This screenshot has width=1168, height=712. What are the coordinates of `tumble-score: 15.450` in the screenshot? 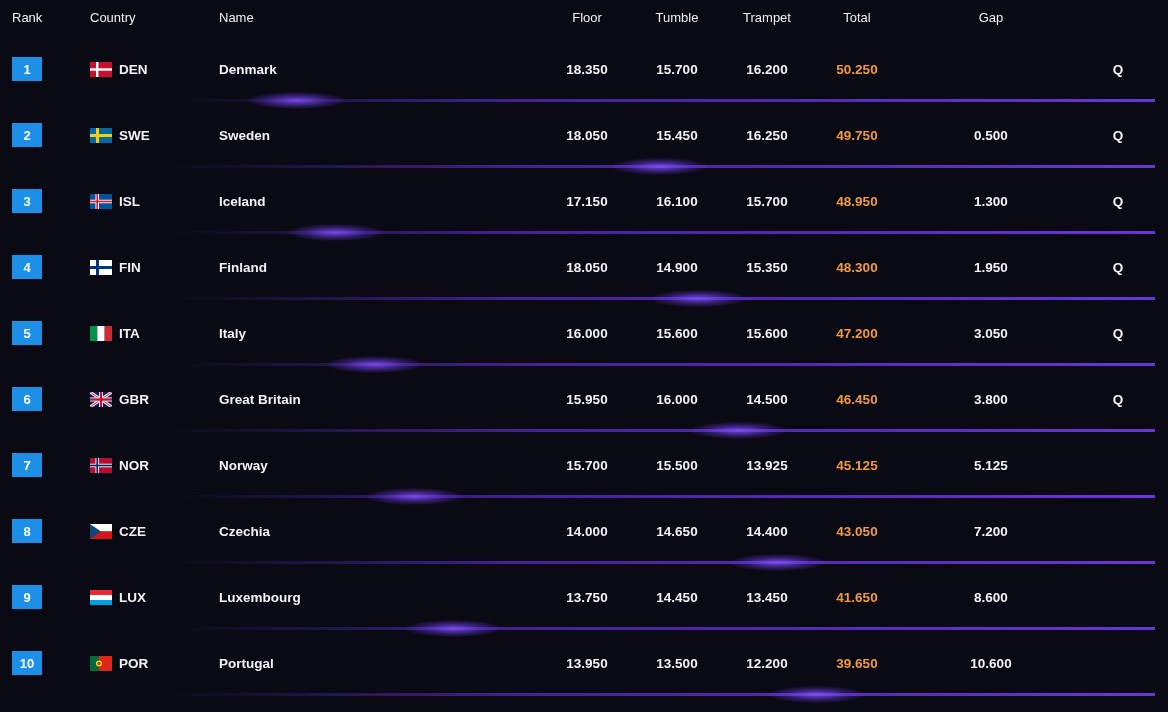 It's located at (677, 135).